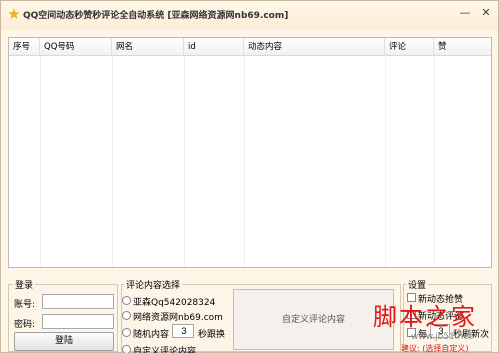 The height and width of the screenshot is (353, 499). Describe the element at coordinates (471, 335) in the screenshot. I see `refresh-suffix: 秒刷新次` at that location.